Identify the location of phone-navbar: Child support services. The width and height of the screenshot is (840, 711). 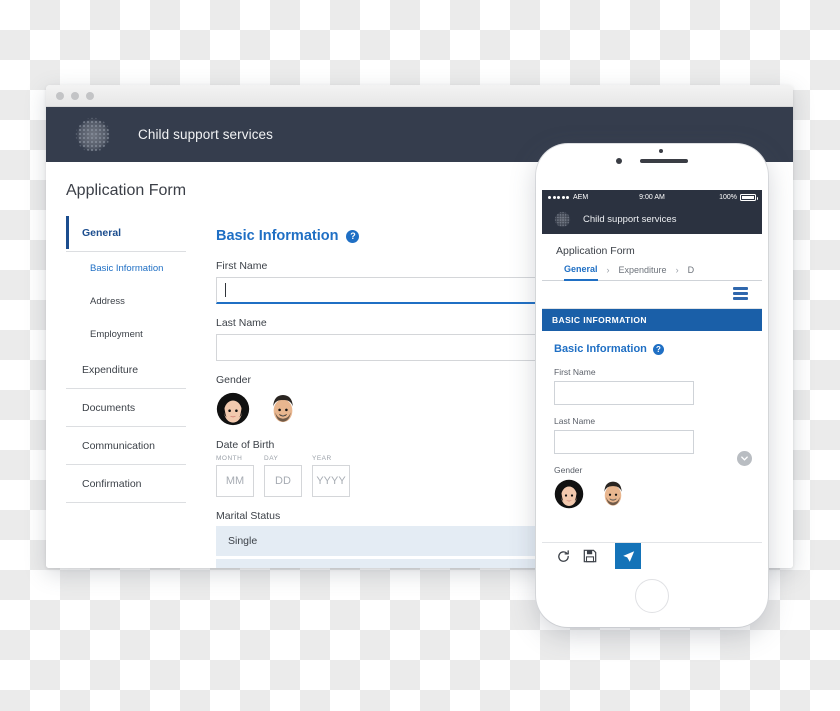
(652, 219).